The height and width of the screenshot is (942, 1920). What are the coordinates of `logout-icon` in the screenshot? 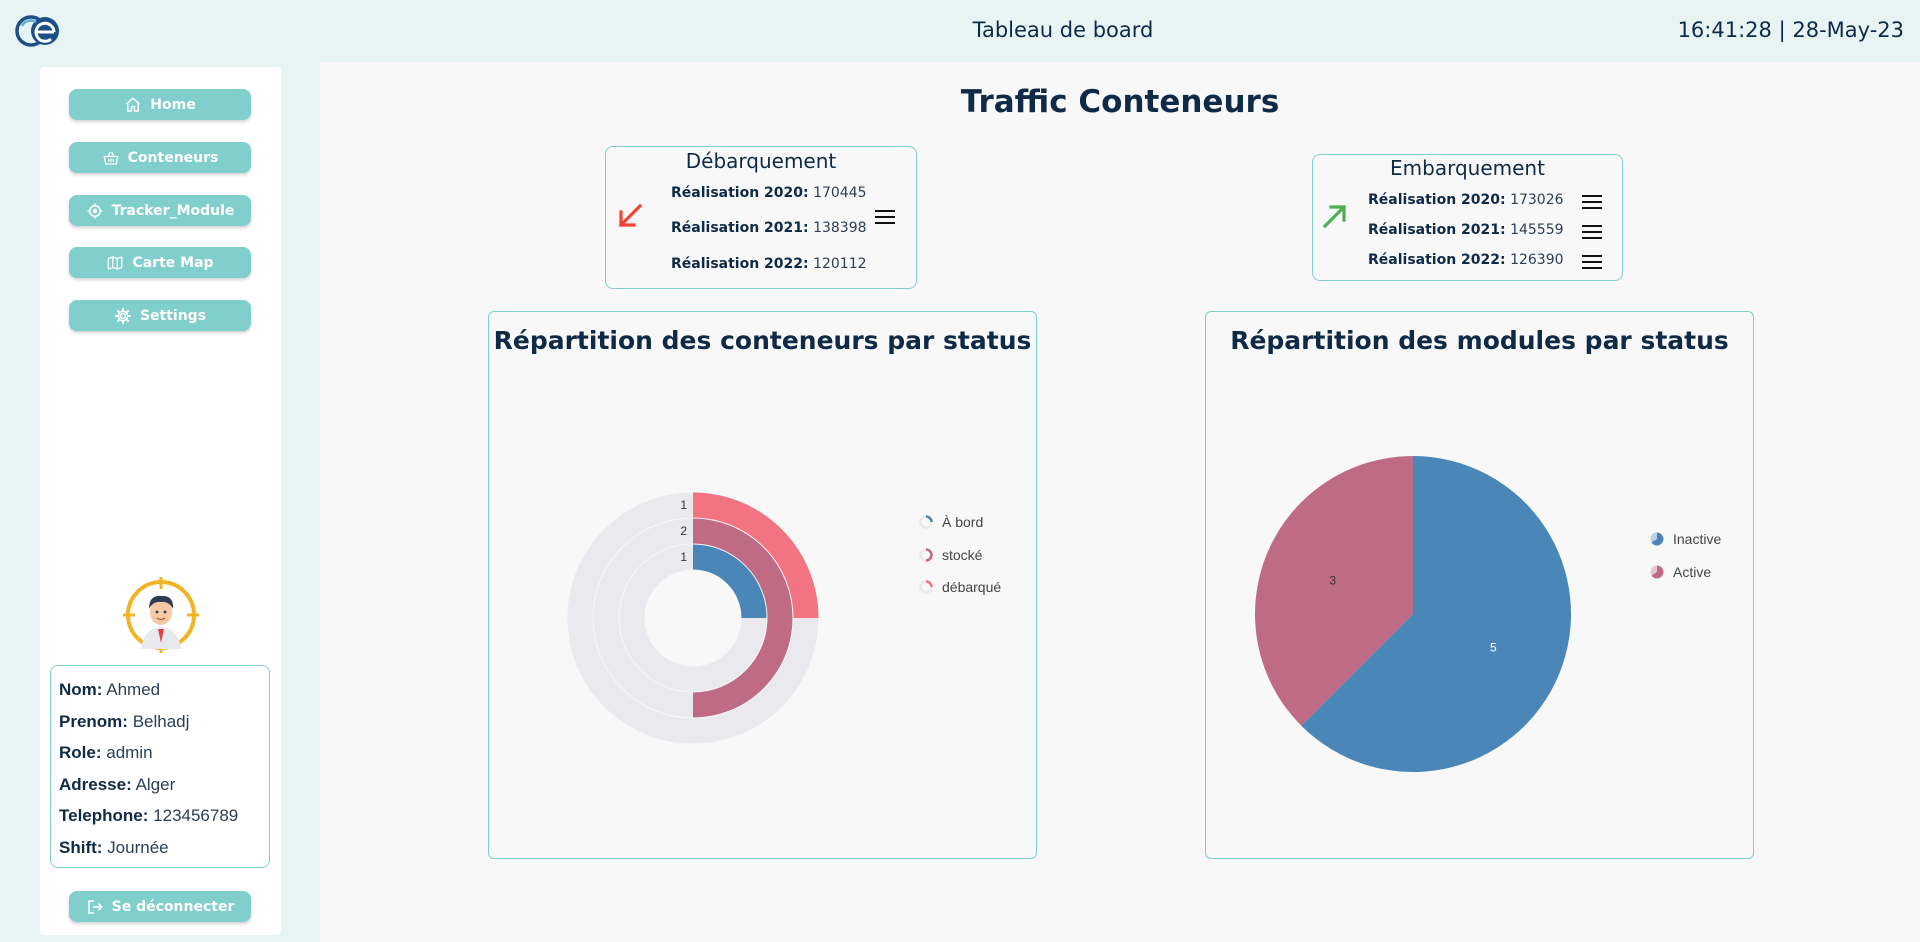 It's located at (95, 906).